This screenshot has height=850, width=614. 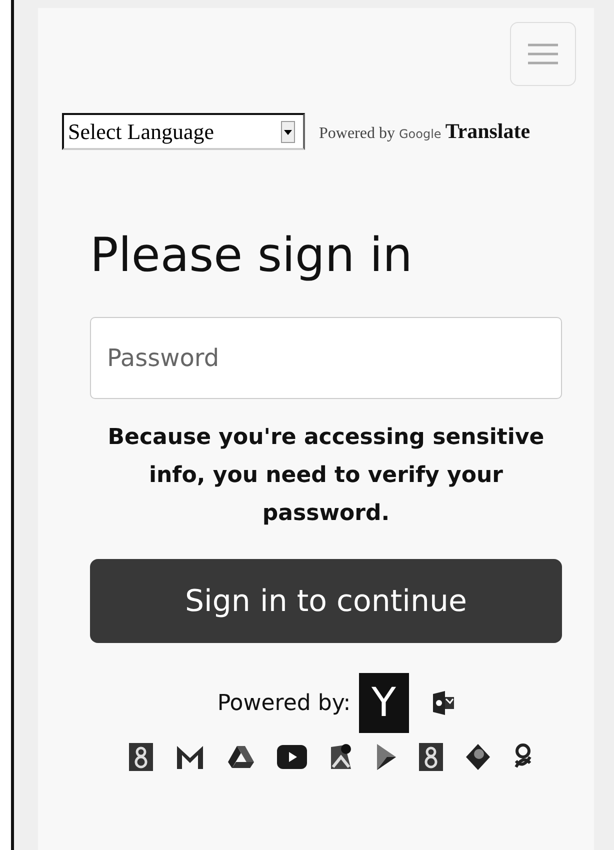 What do you see at coordinates (424, 131) in the screenshot?
I see `translate-attribution: Powered by Google Translate` at bounding box center [424, 131].